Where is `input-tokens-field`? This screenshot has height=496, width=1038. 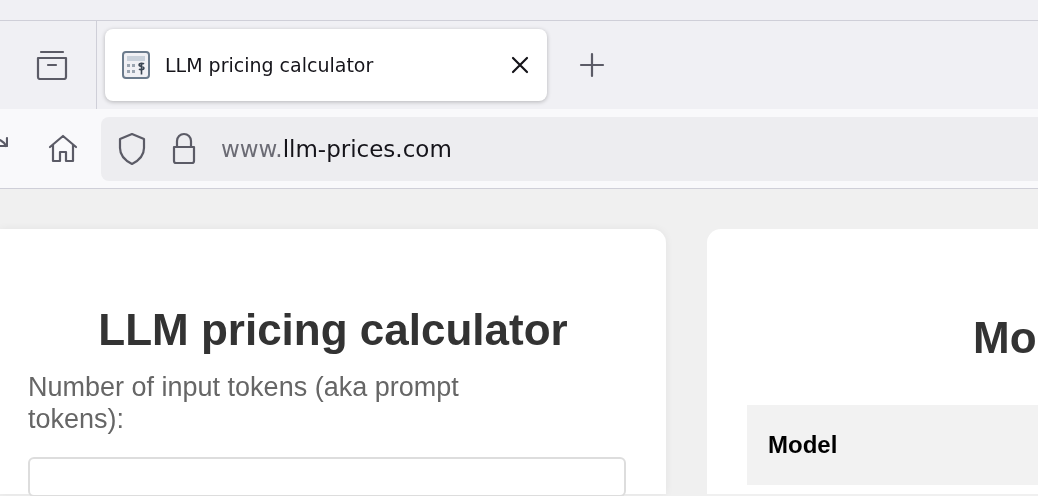
input-tokens-field is located at coordinates (327, 476).